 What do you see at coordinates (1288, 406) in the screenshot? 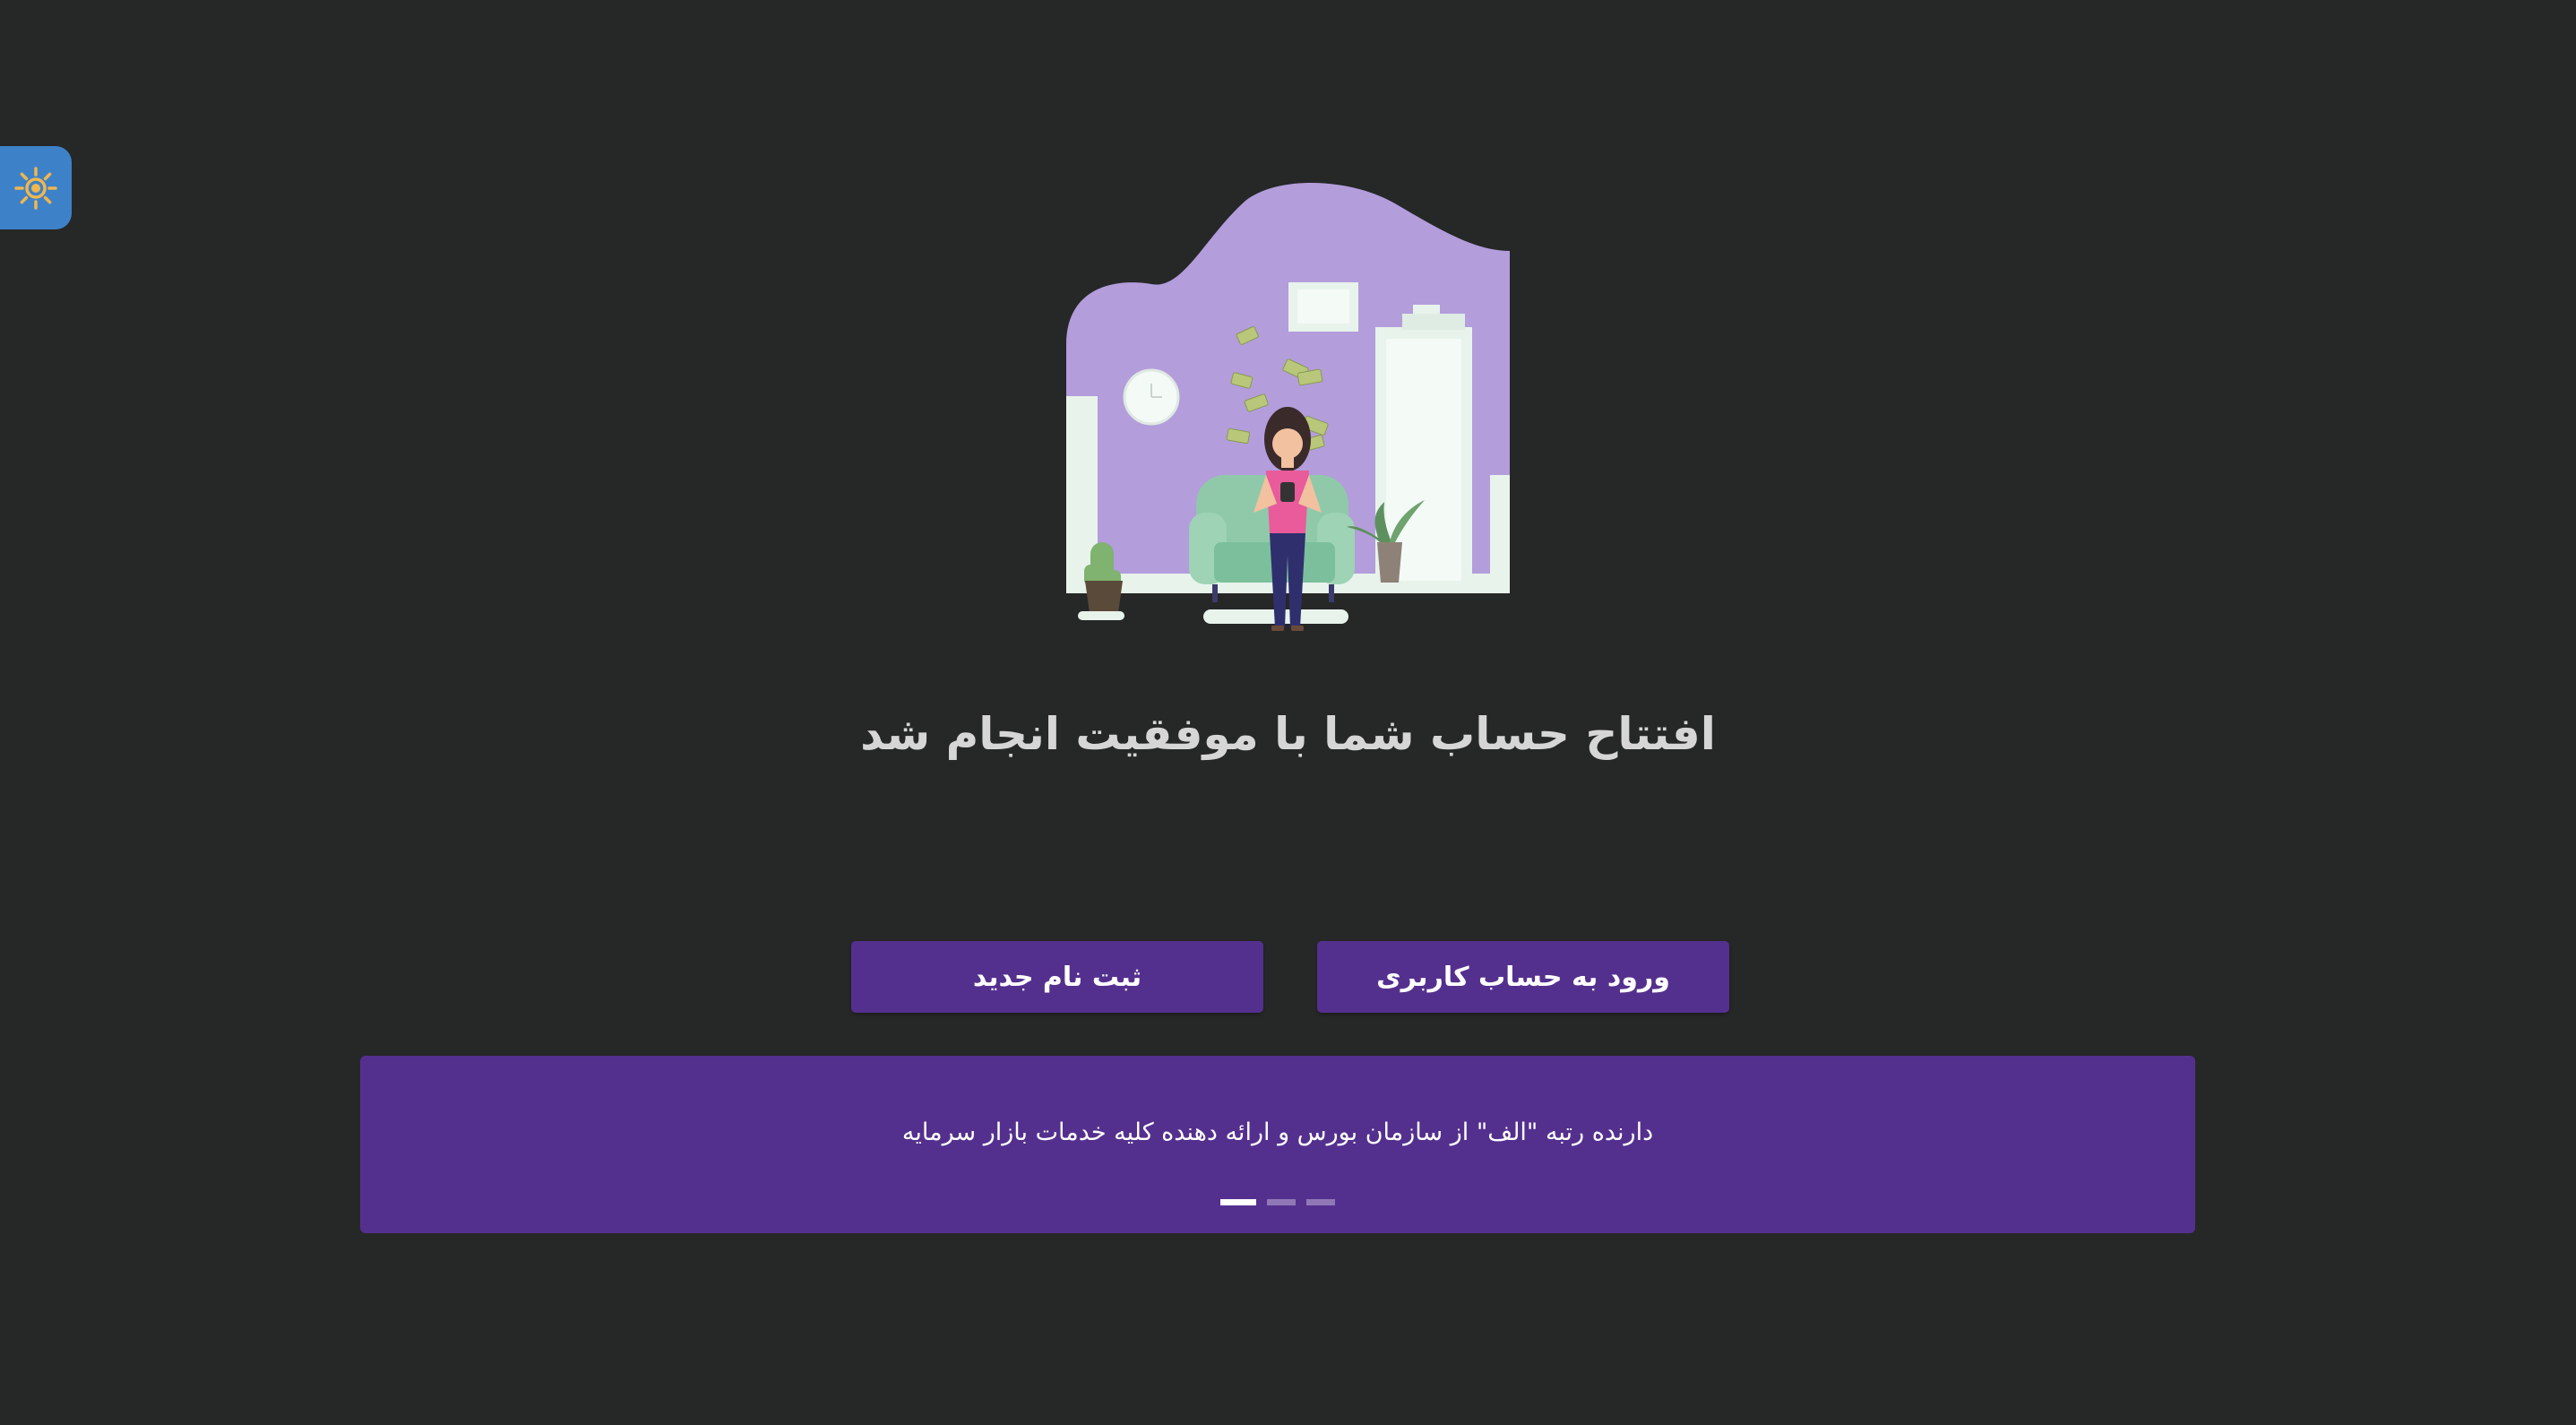
I see `success-illustration` at bounding box center [1288, 406].